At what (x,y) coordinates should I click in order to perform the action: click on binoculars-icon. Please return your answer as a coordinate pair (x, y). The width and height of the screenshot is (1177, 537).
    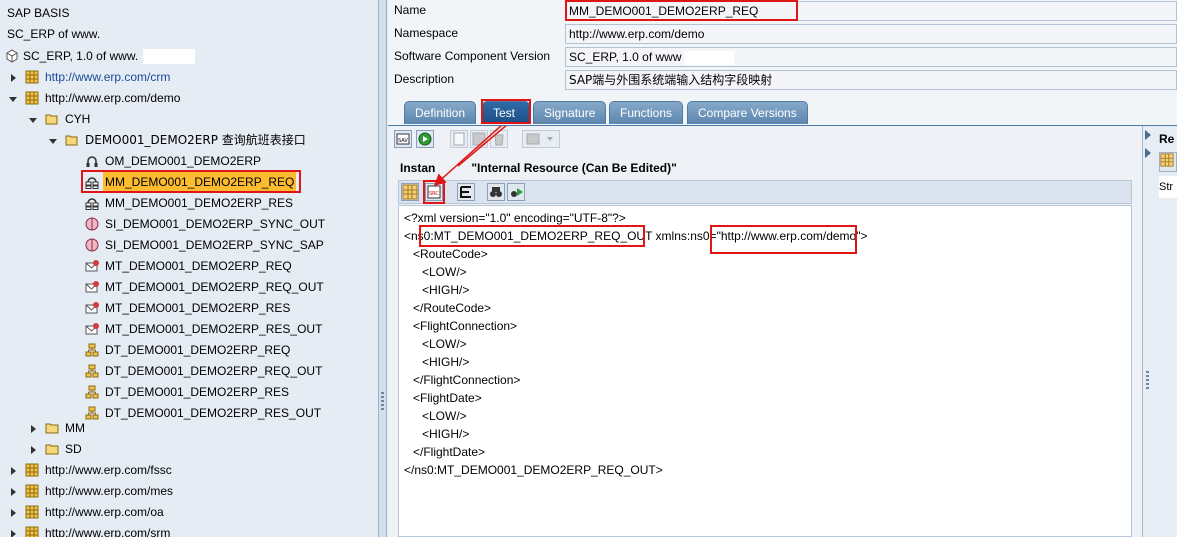
    Looking at the image, I should click on (496, 192).